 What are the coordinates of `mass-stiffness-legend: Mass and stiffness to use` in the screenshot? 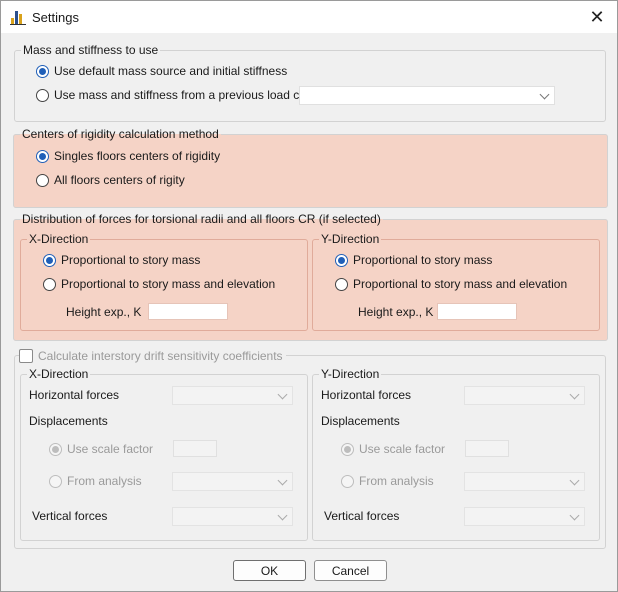 It's located at (91, 50).